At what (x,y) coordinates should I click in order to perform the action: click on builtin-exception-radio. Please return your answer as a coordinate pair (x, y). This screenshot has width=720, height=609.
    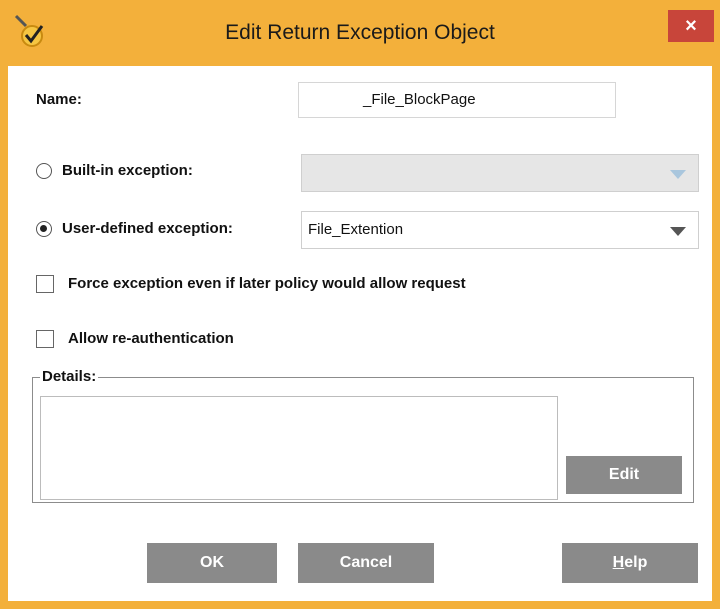
    Looking at the image, I should click on (44, 171).